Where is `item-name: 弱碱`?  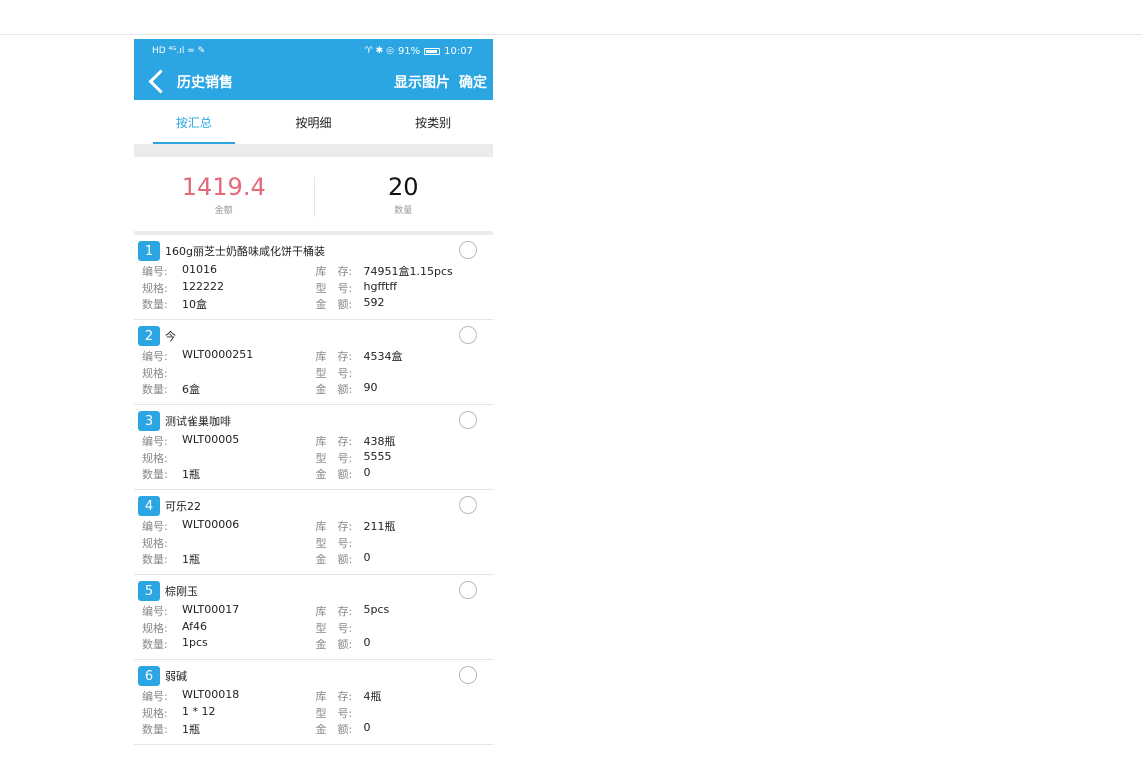 item-name: 弱碱 is located at coordinates (176, 676).